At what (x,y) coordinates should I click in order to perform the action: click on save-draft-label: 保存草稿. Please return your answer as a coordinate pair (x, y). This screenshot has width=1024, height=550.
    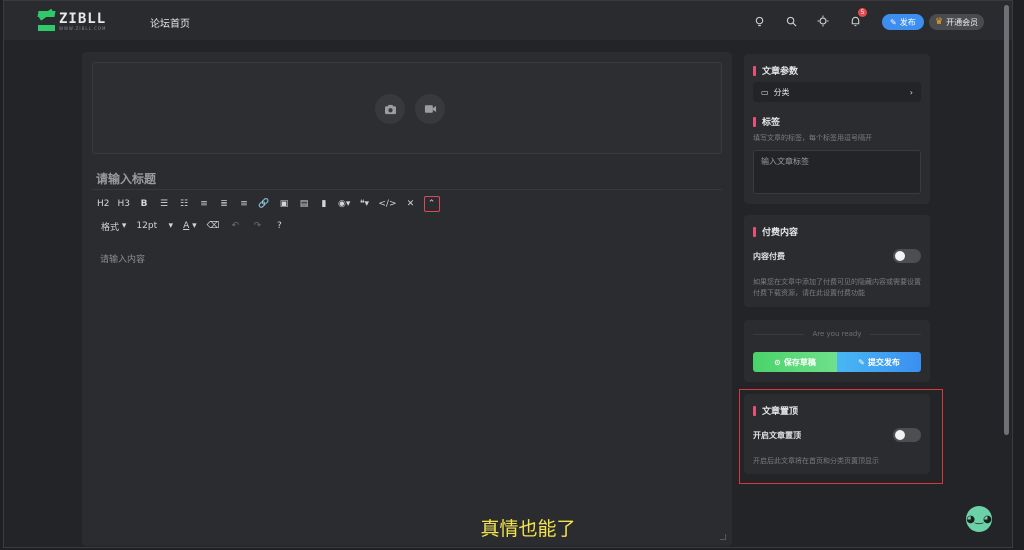
    Looking at the image, I should click on (799, 362).